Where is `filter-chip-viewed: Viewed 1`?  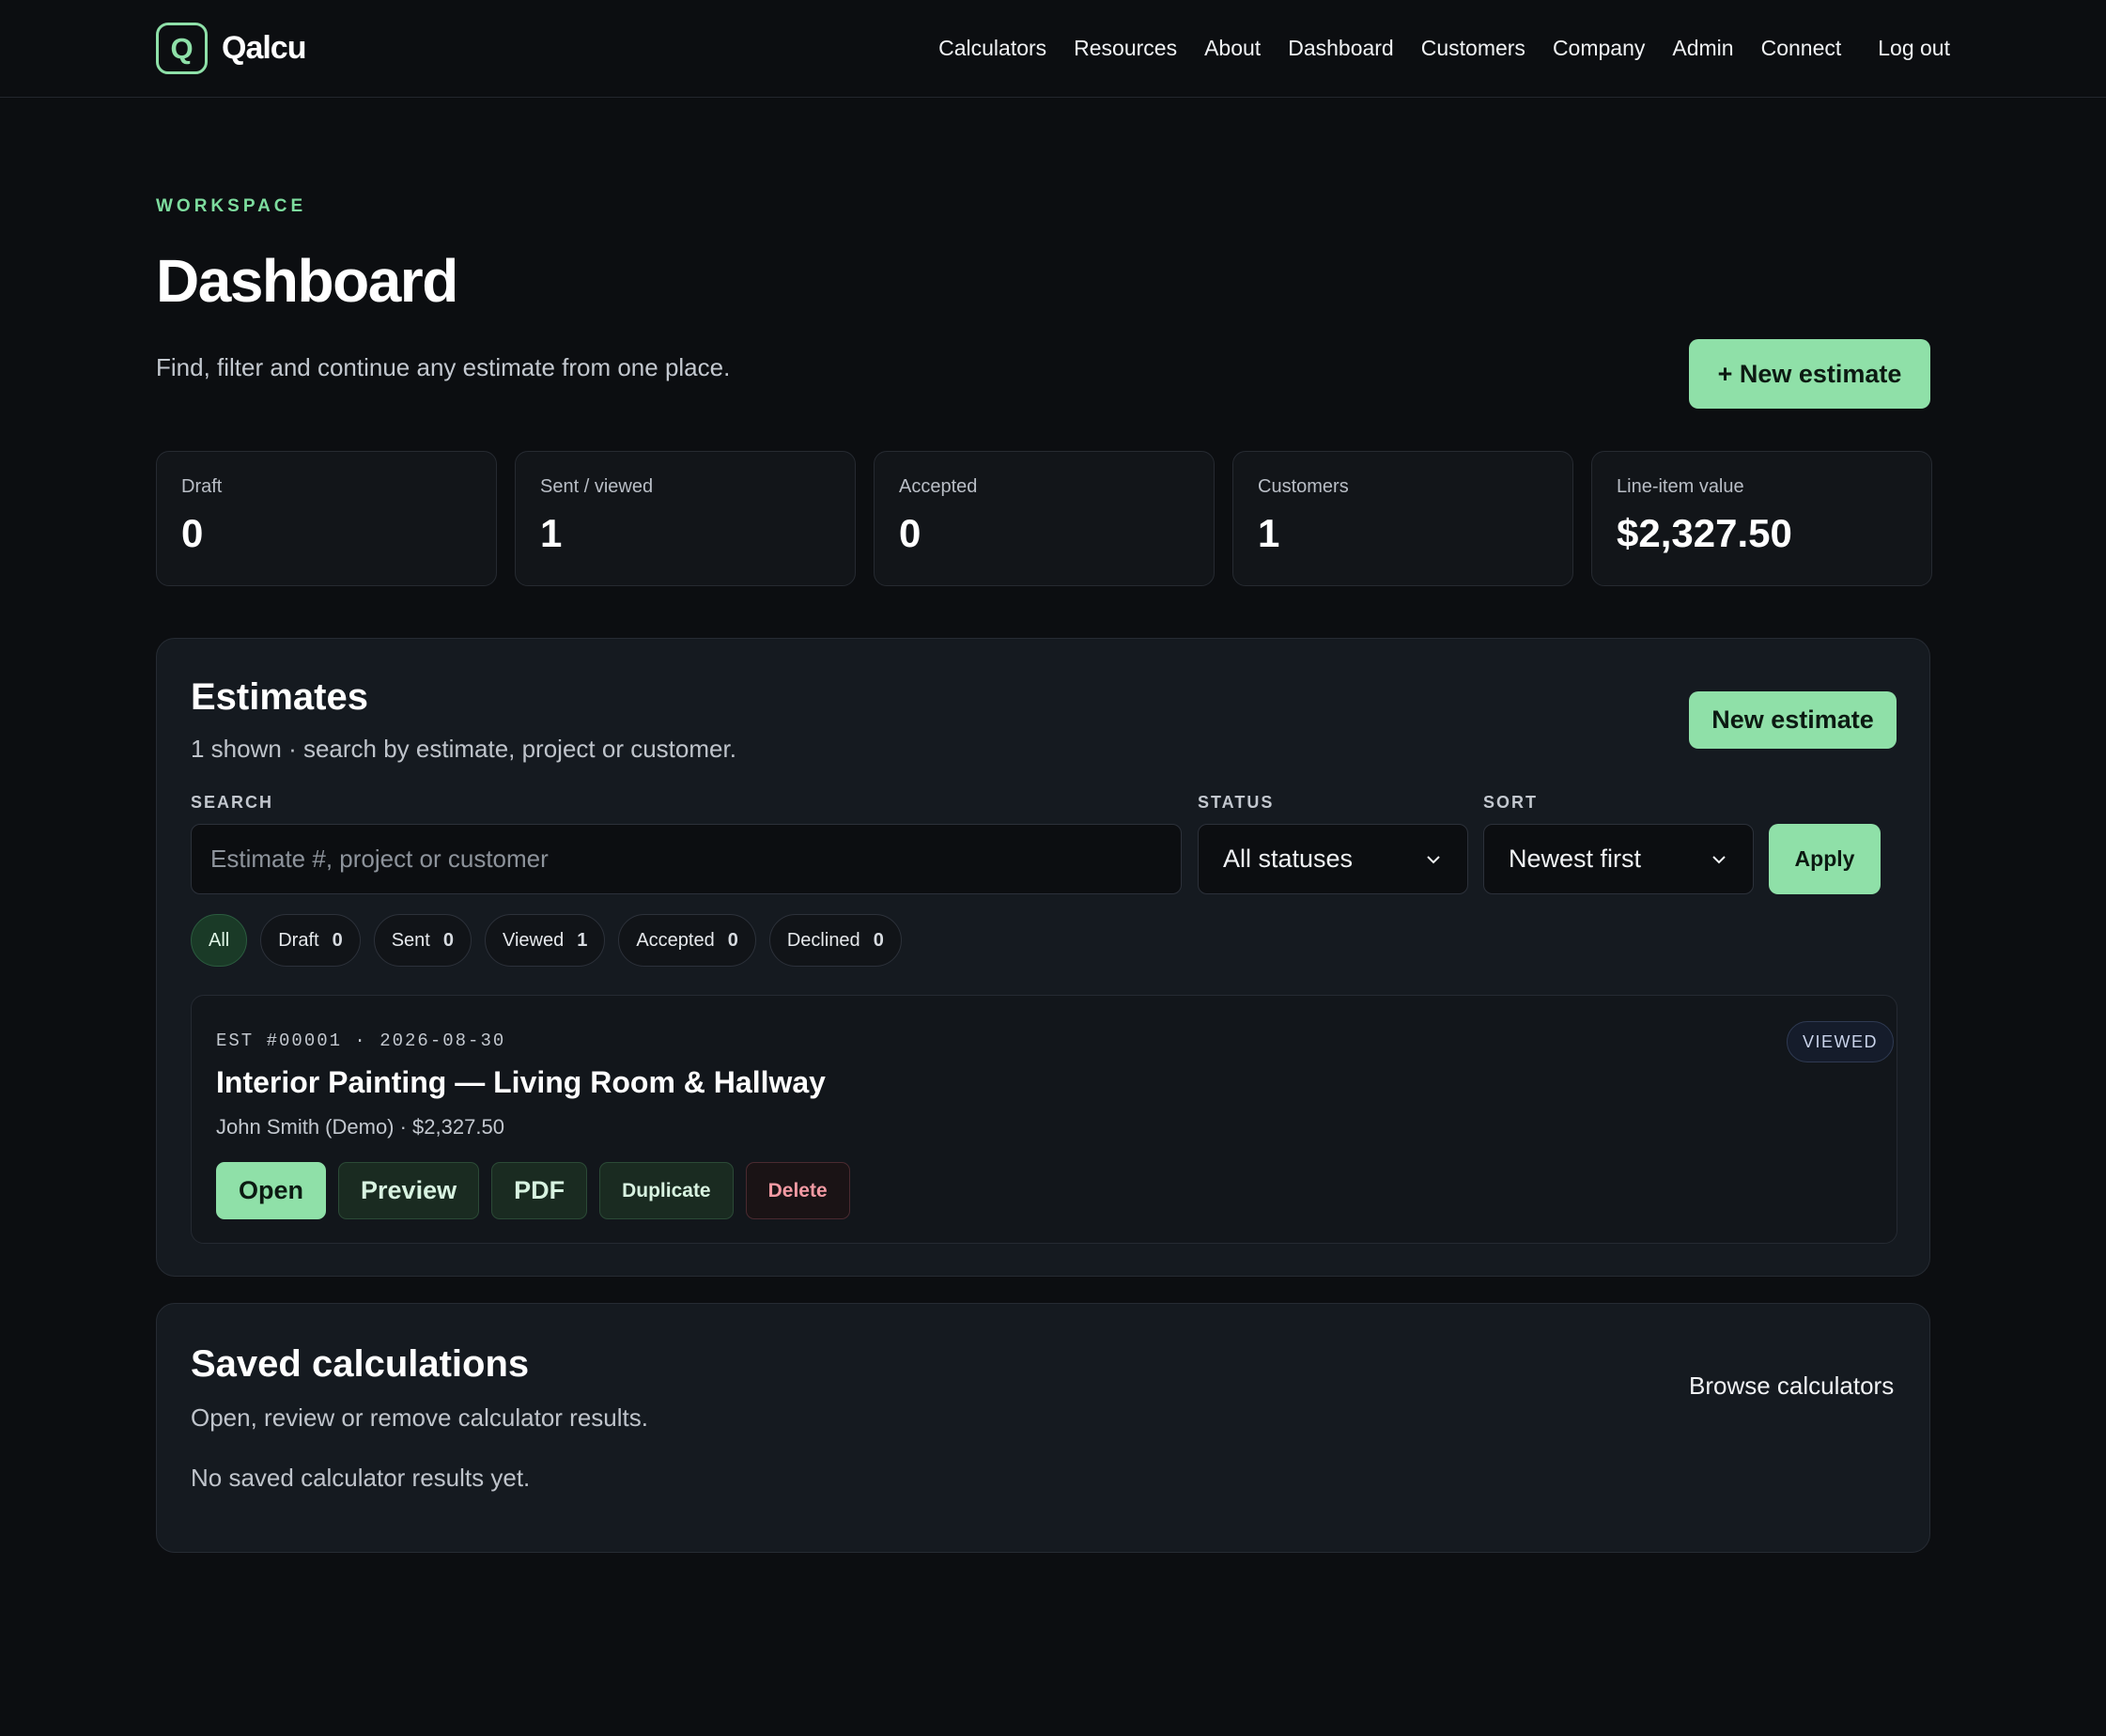
filter-chip-viewed: Viewed 1 is located at coordinates (545, 940).